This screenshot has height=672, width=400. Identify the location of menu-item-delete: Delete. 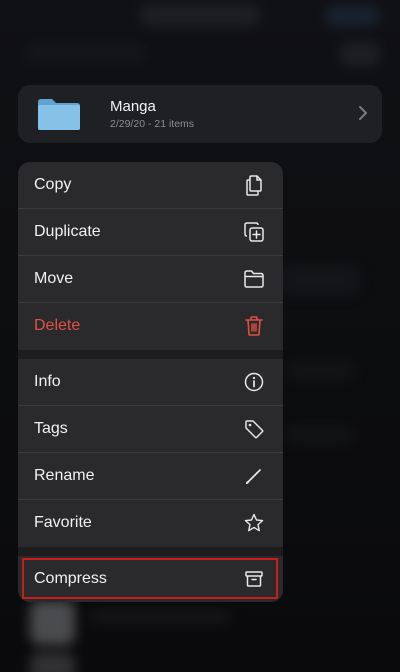
(150, 326).